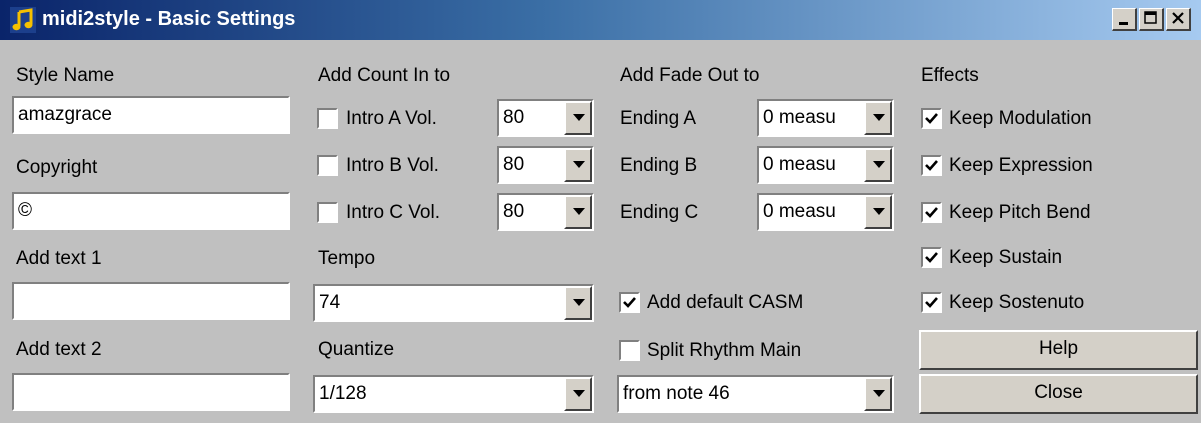 The height and width of the screenshot is (423, 1201). I want to click on quantize-select: 1/128, so click(453, 394).